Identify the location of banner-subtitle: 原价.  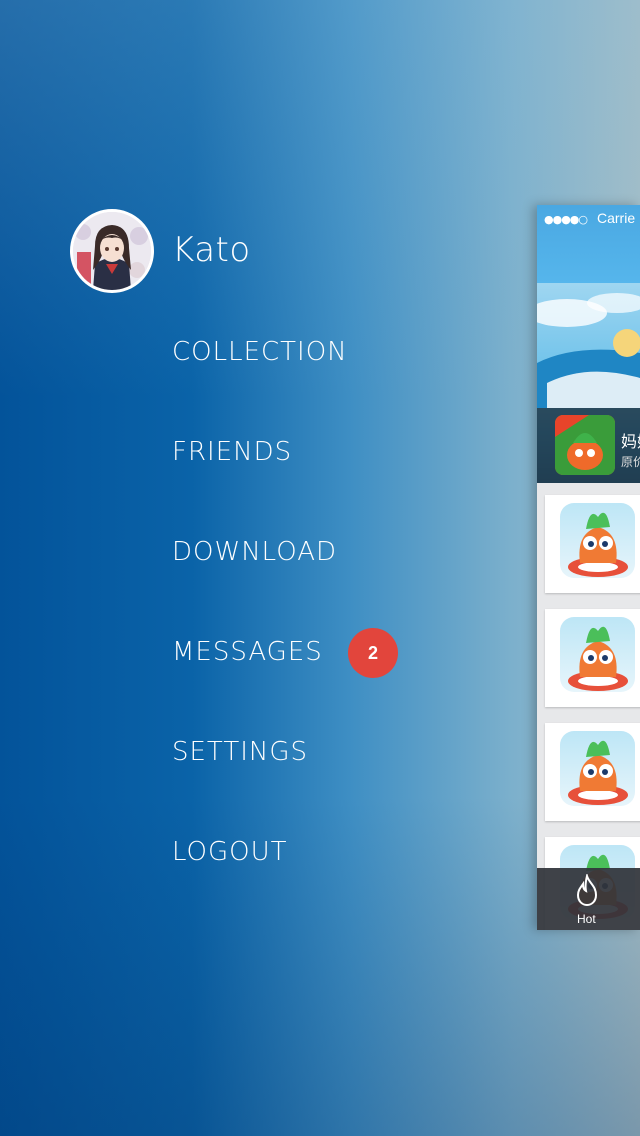
(630, 462).